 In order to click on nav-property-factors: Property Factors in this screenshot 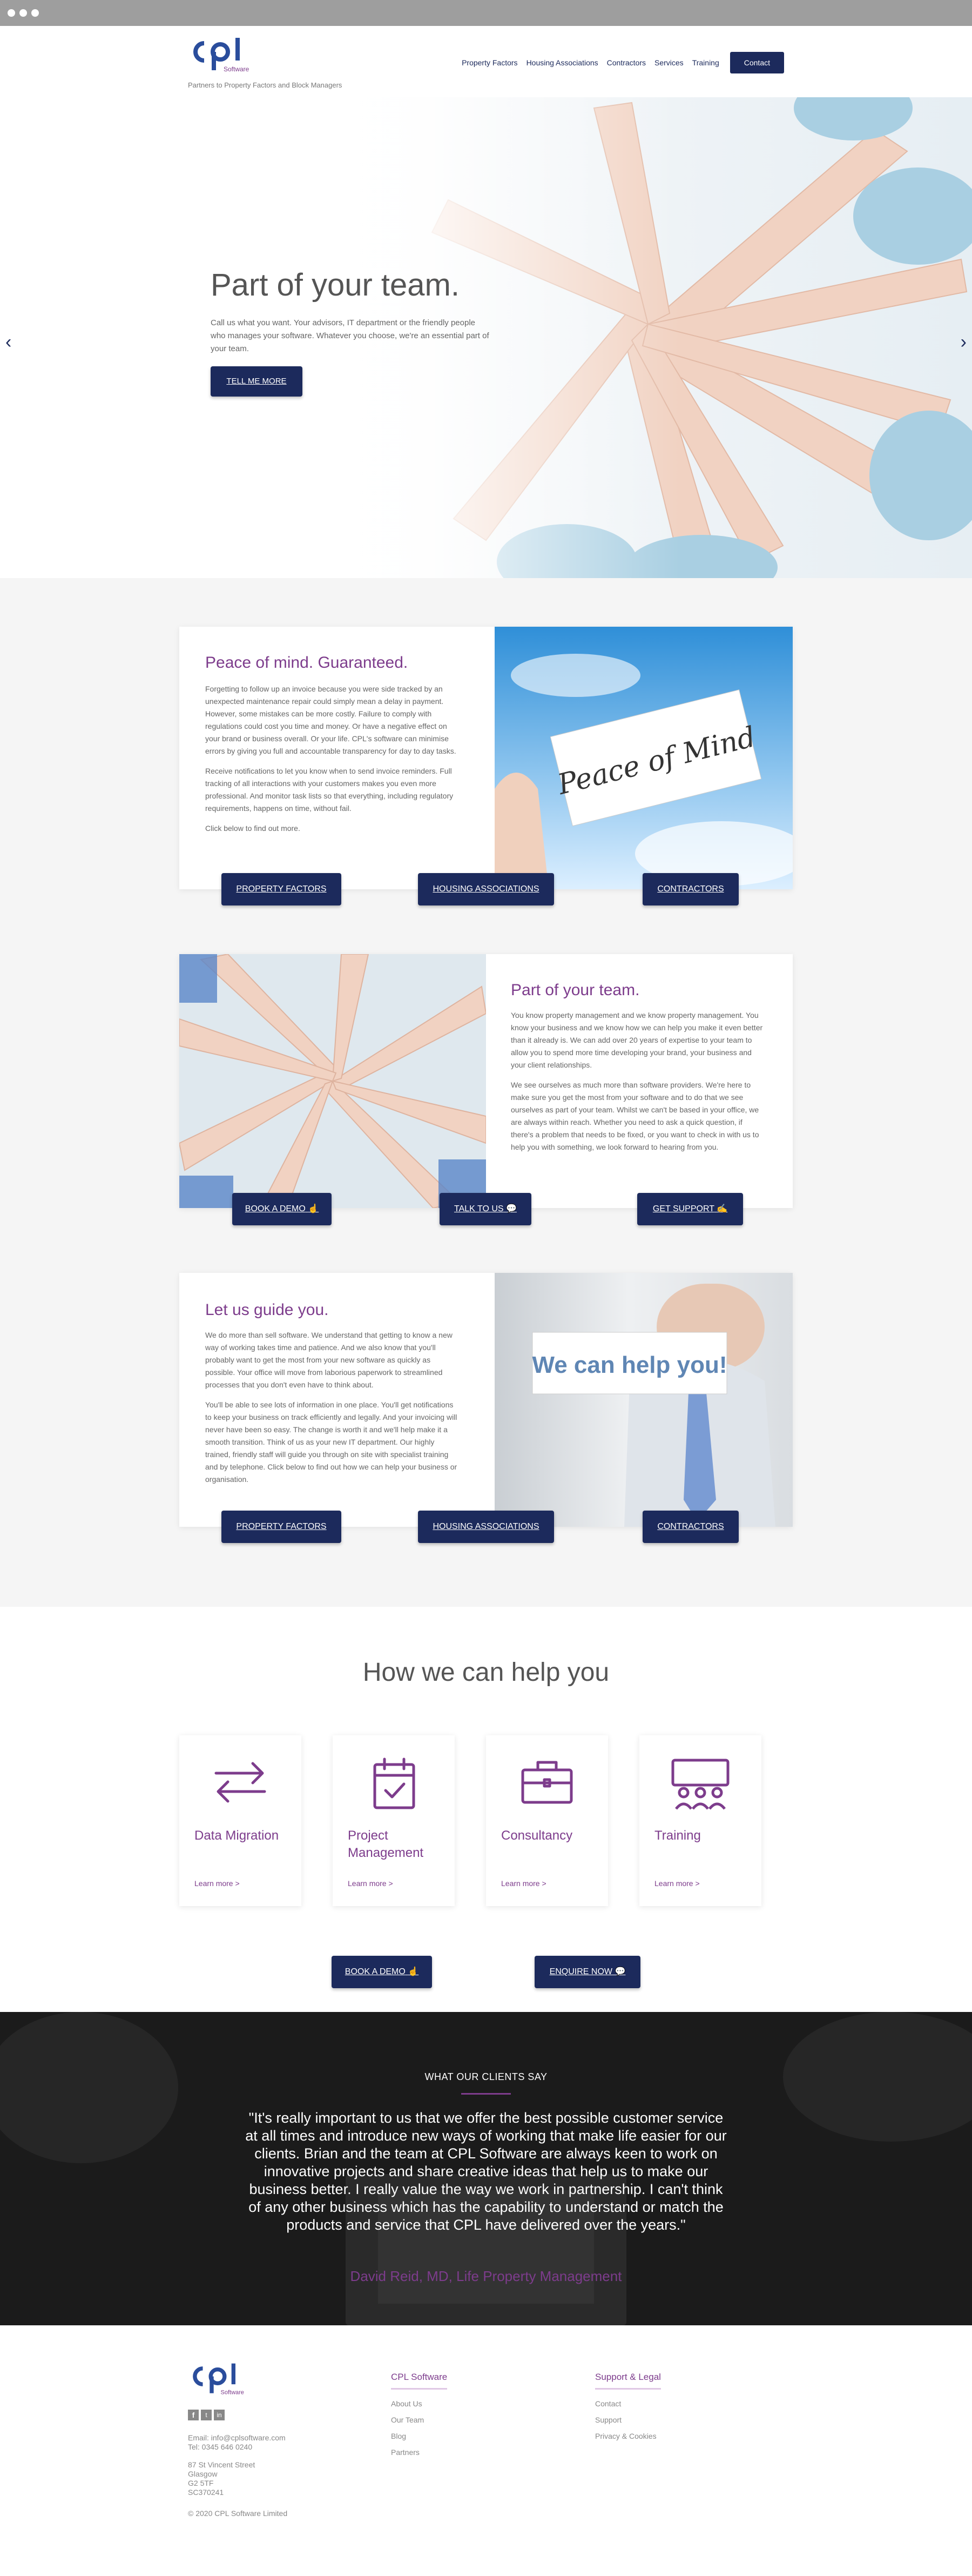, I will do `click(490, 63)`.